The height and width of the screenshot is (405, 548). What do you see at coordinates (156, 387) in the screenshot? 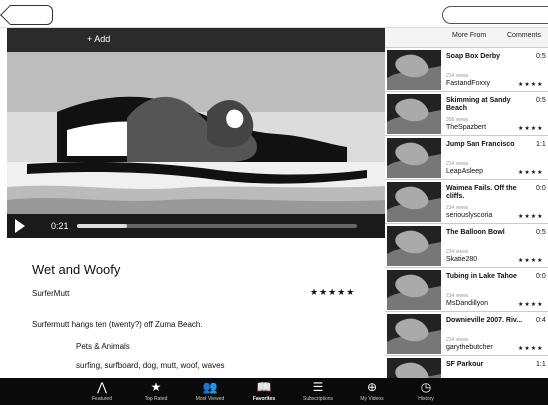
I see `star-icon: ★` at bounding box center [156, 387].